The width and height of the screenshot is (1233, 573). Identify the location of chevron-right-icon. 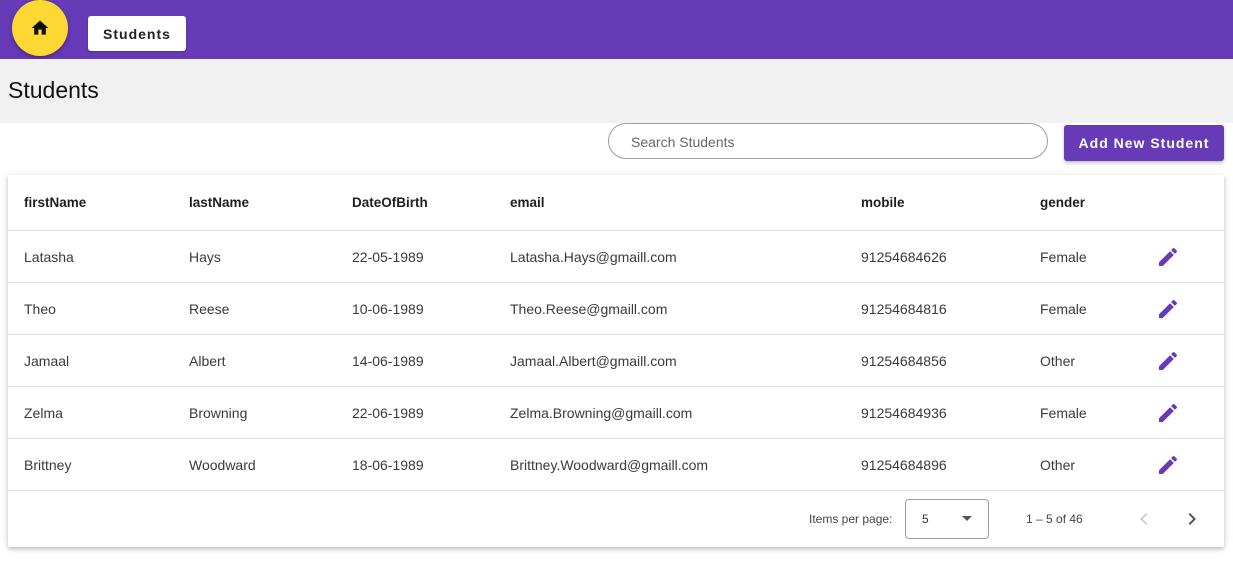
(1192, 519).